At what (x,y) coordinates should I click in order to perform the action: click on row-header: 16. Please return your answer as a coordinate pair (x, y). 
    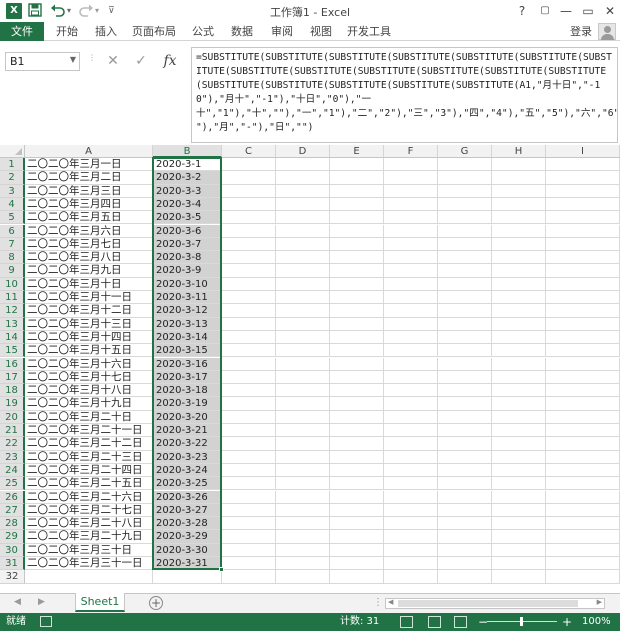
    Looking at the image, I should click on (12, 364).